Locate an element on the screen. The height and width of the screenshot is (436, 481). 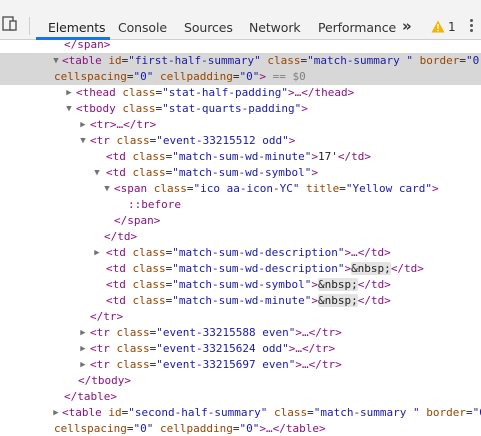
attr-value: "event-33215588 even" is located at coordinates (226, 332).